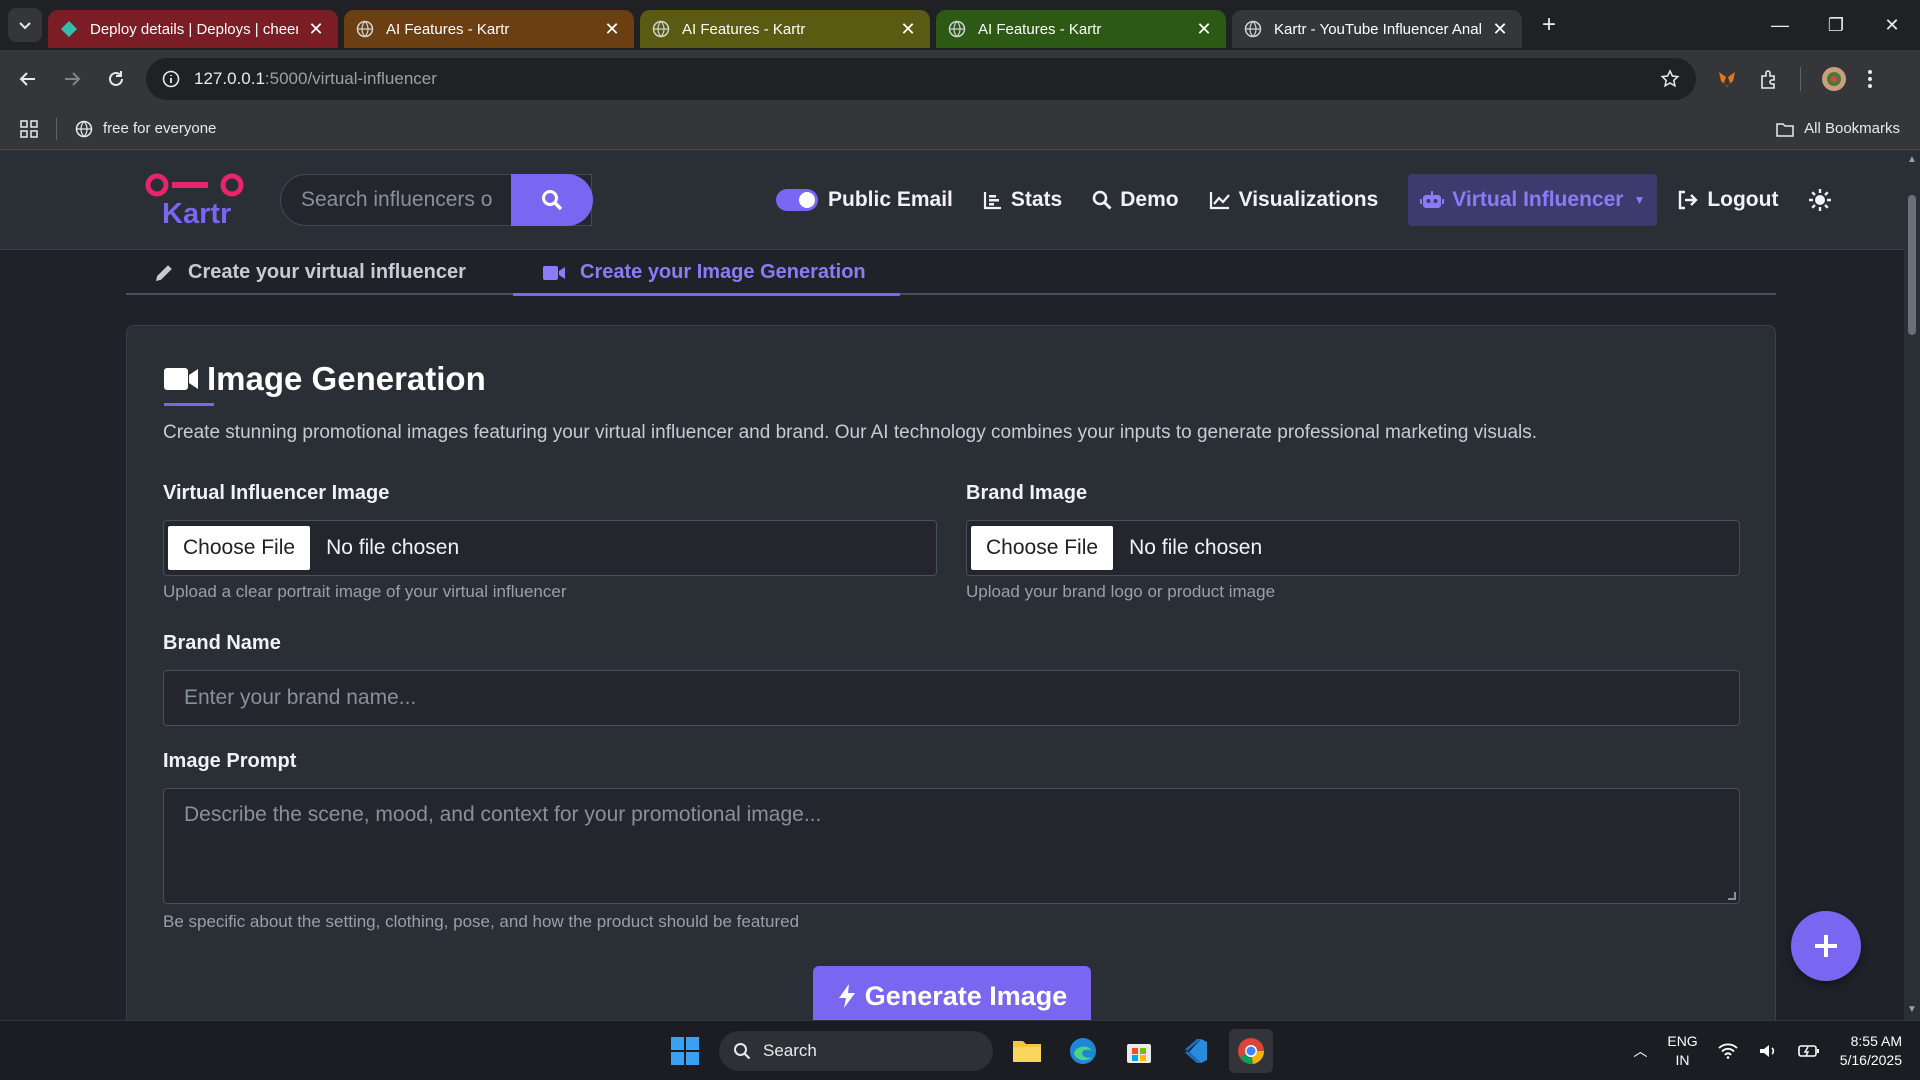  Describe the element at coordinates (1640, 1051) in the screenshot. I see `chevron-up-icon: ︿` at that location.